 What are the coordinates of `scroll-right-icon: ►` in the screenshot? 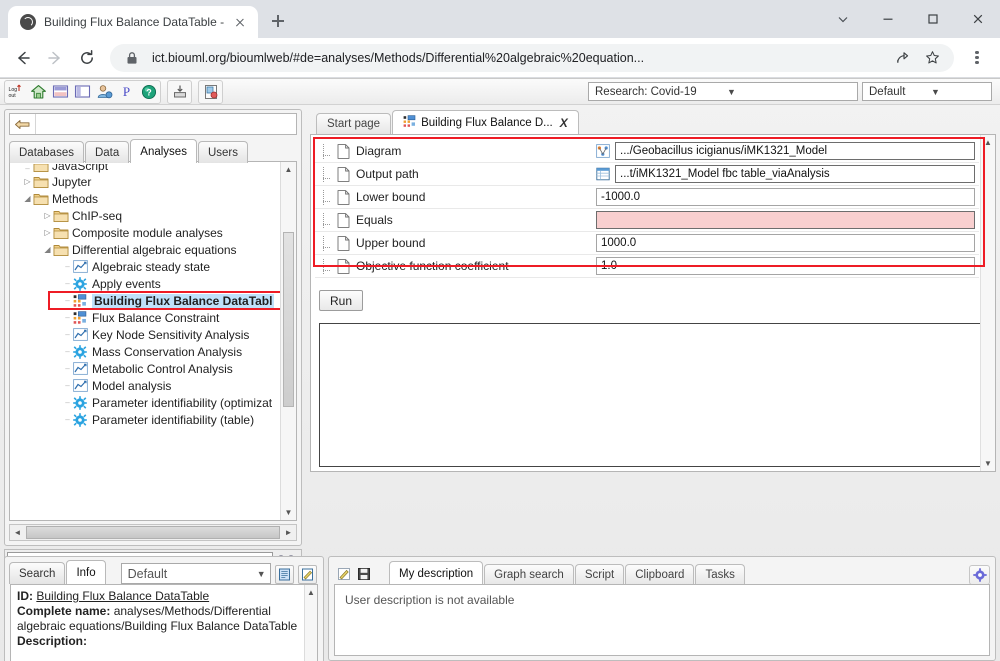 It's located at (288, 532).